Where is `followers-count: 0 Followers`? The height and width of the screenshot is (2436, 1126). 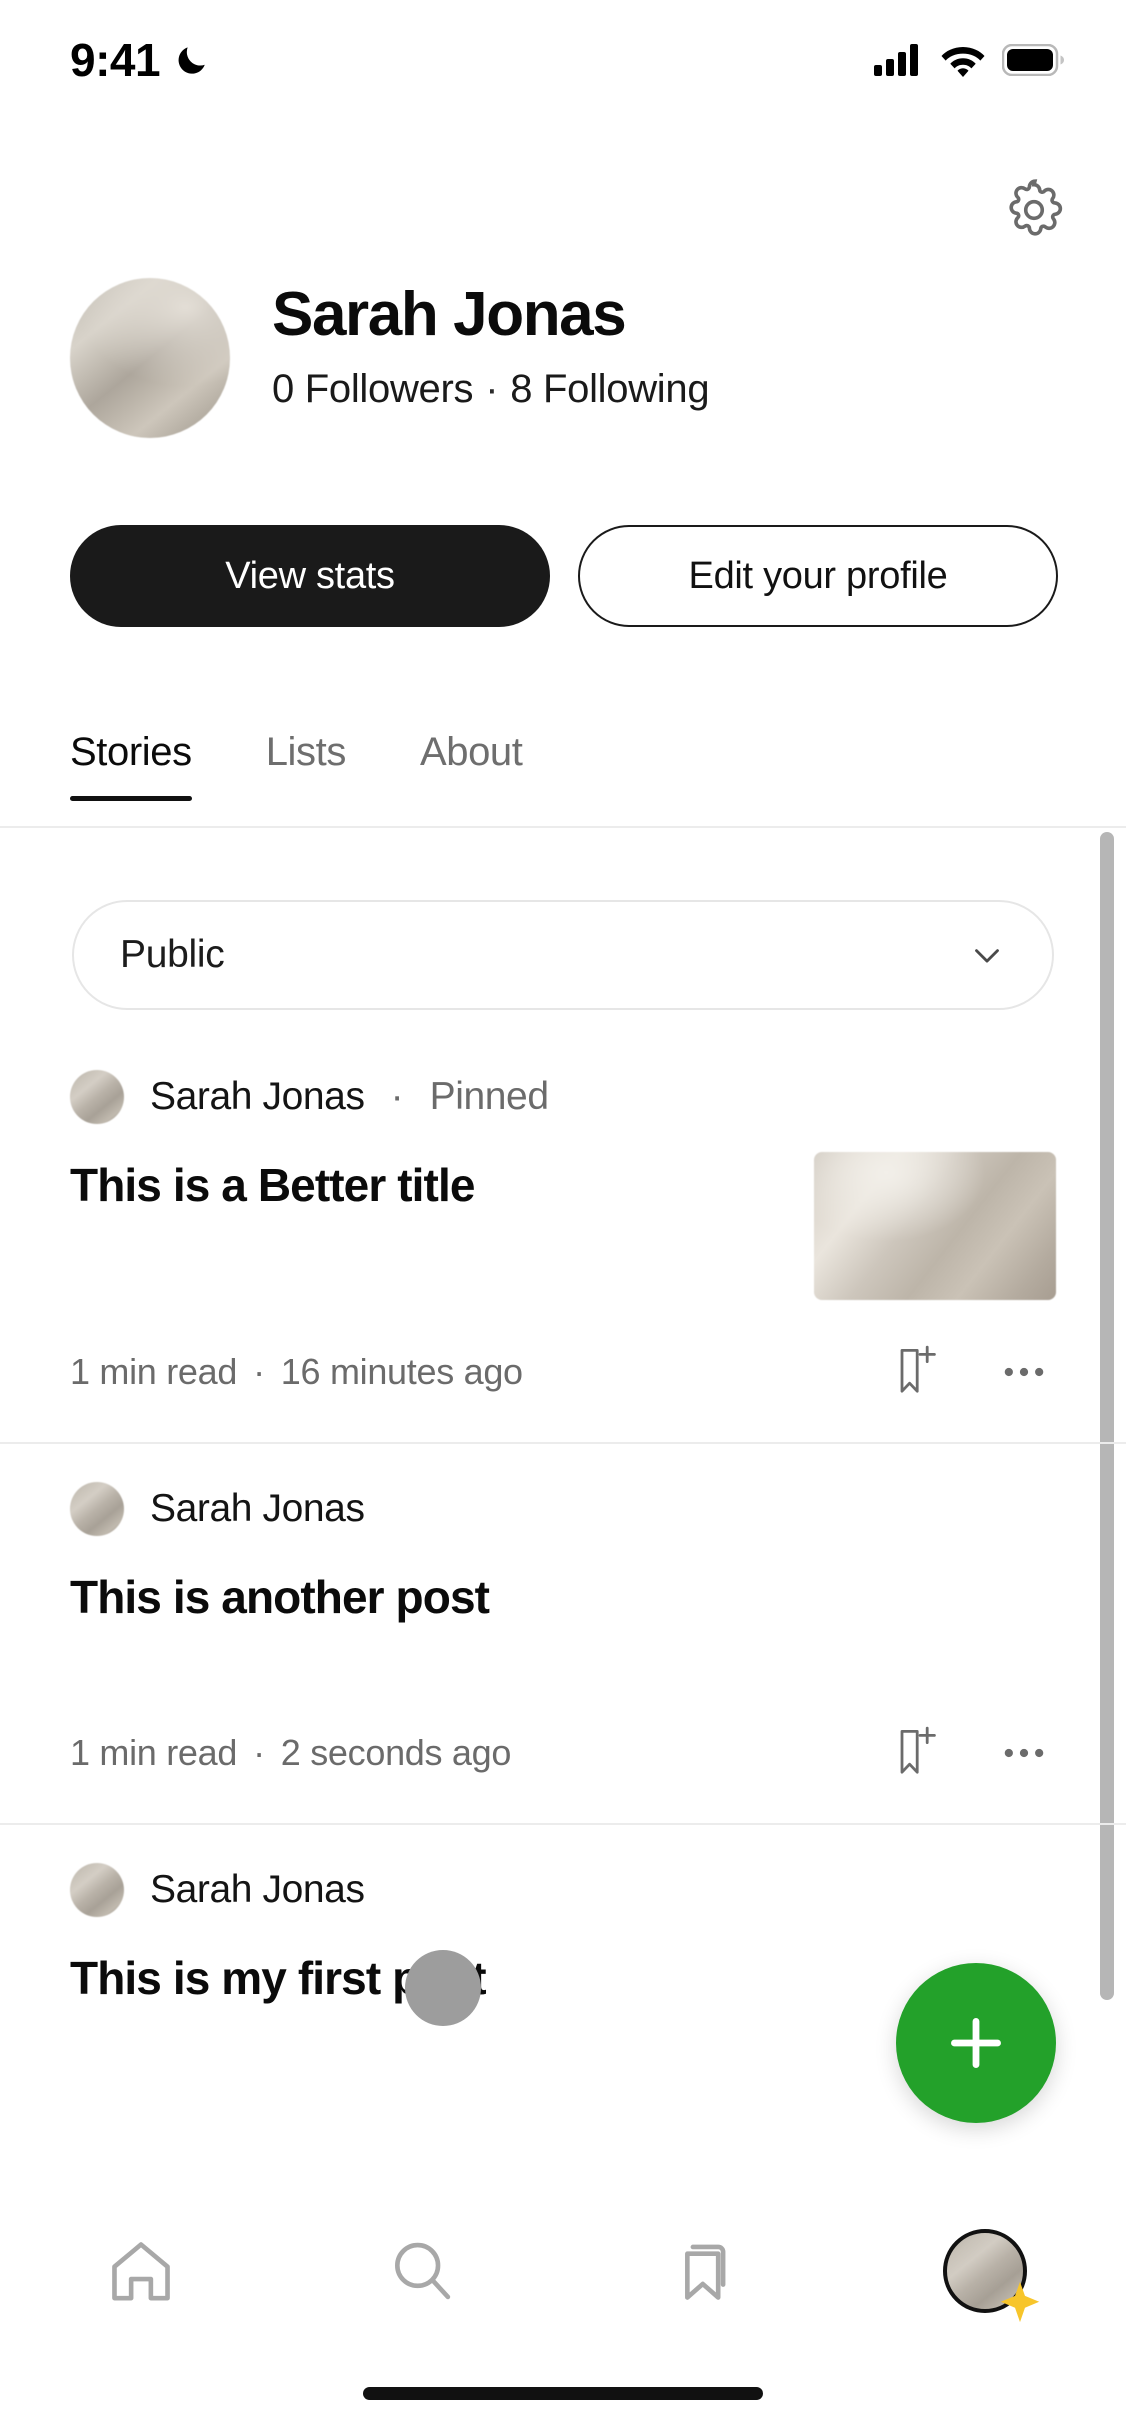 followers-count: 0 Followers is located at coordinates (373, 389).